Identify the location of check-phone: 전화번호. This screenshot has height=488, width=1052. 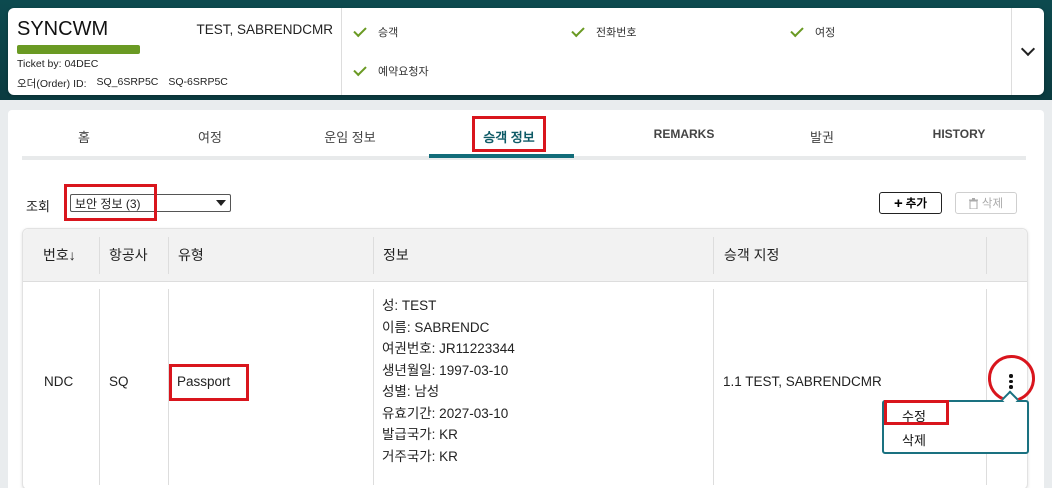
(604, 31).